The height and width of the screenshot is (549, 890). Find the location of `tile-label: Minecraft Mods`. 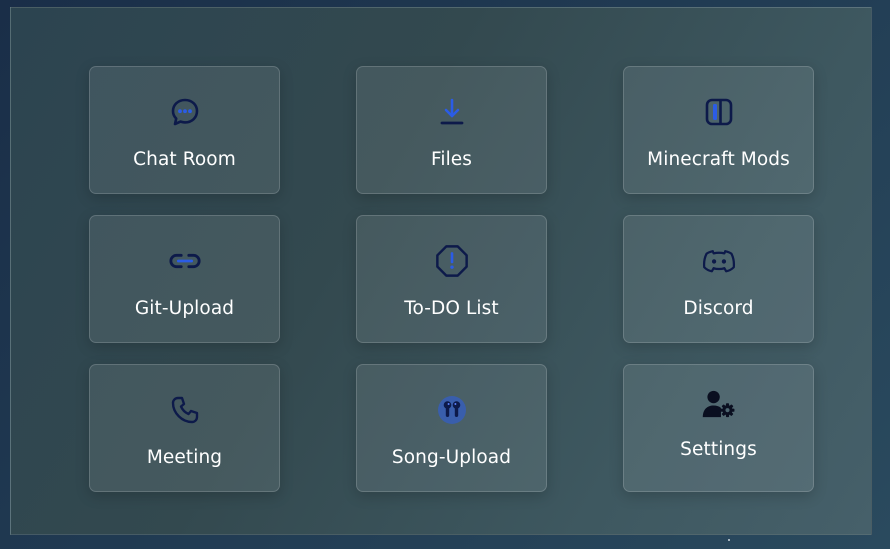

tile-label: Minecraft Mods is located at coordinates (718, 159).